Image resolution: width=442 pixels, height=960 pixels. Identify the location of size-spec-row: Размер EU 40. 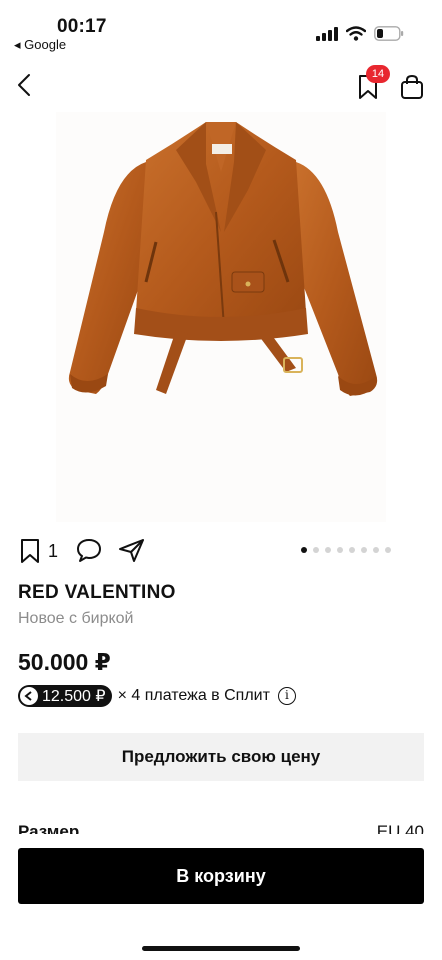
(221, 826).